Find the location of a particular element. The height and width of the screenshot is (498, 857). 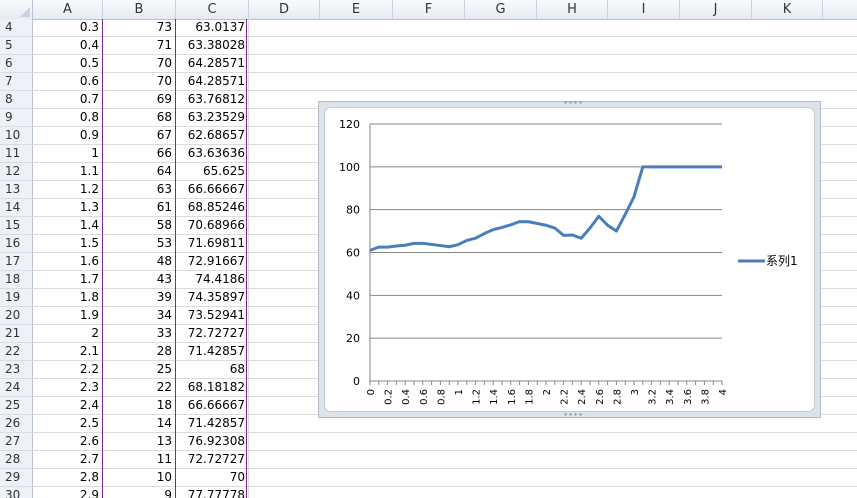

row-header: 27 is located at coordinates (16, 441).